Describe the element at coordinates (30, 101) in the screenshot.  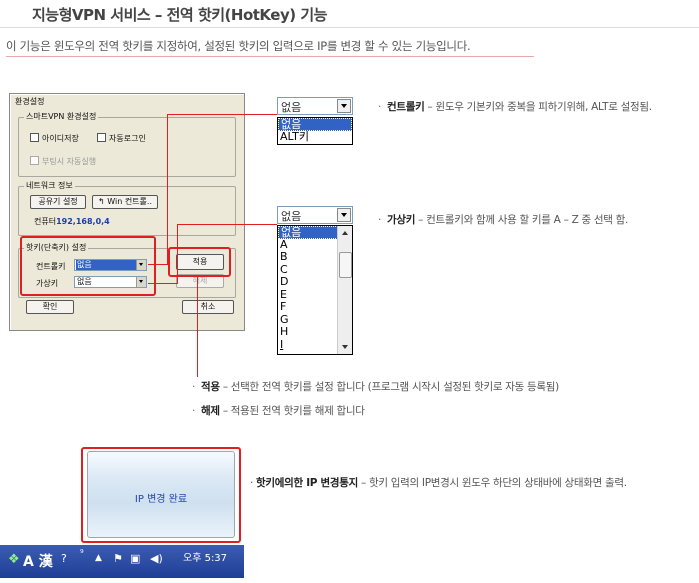
I see `dialog-title: 환경설정` at that location.